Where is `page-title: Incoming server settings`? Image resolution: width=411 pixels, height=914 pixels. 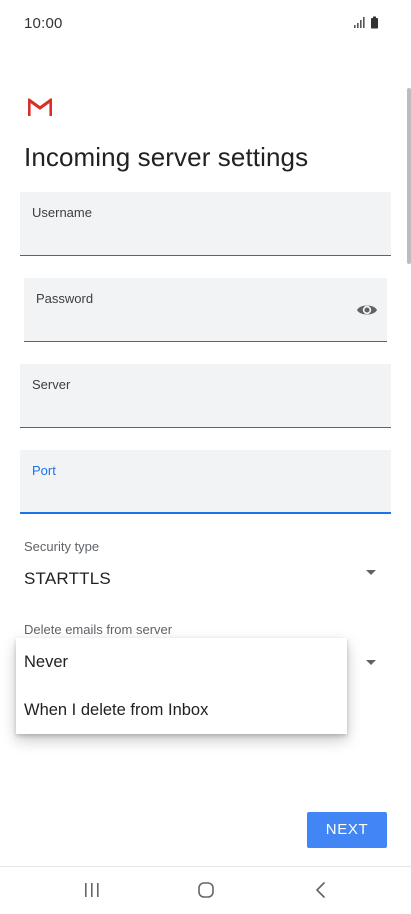 page-title: Incoming server settings is located at coordinates (166, 157).